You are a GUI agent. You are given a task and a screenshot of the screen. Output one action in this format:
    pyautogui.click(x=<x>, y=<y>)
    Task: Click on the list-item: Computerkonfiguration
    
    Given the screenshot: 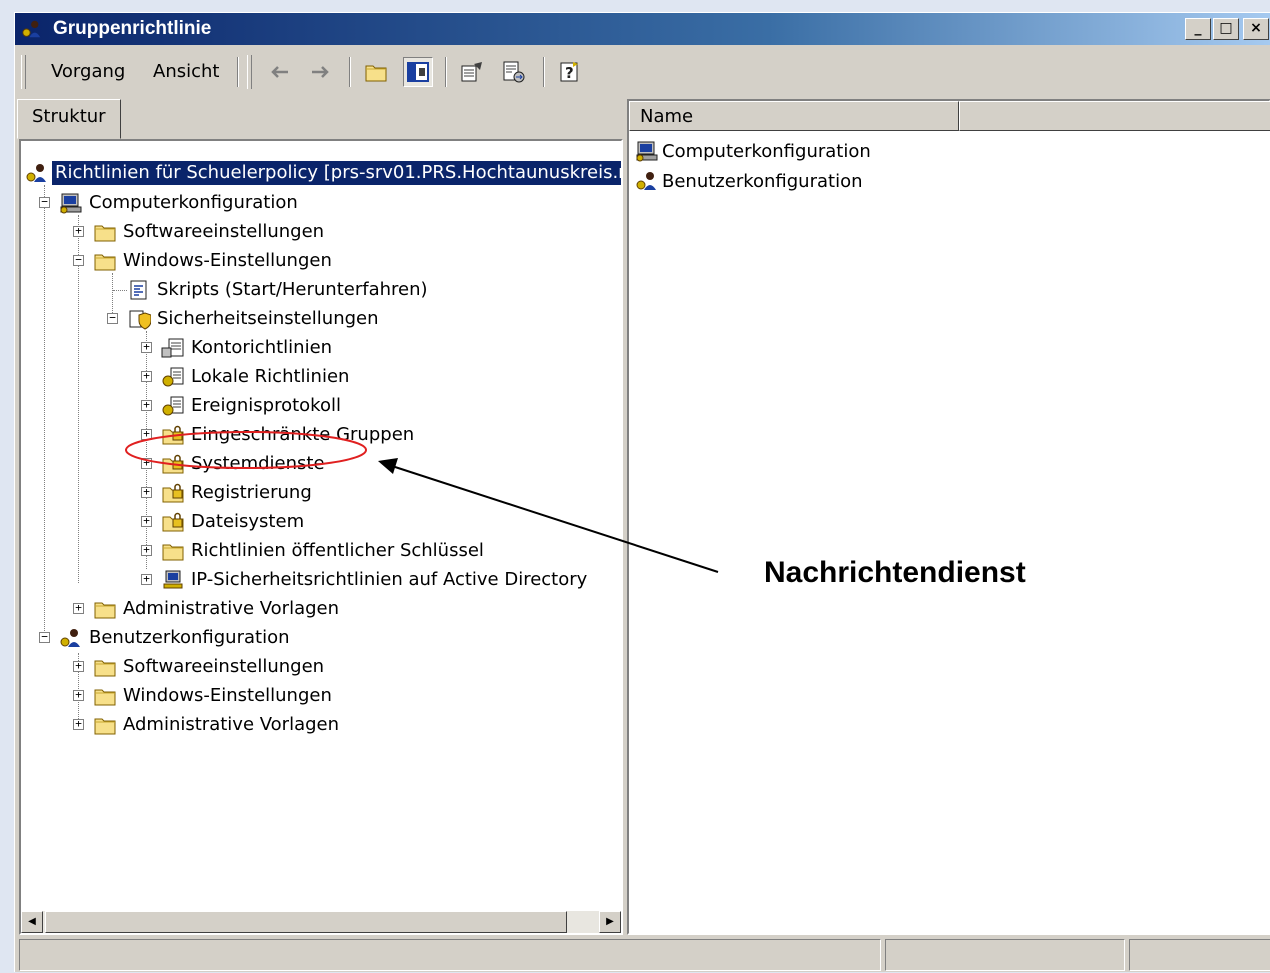 What is the action you would take?
    pyautogui.click(x=753, y=151)
    